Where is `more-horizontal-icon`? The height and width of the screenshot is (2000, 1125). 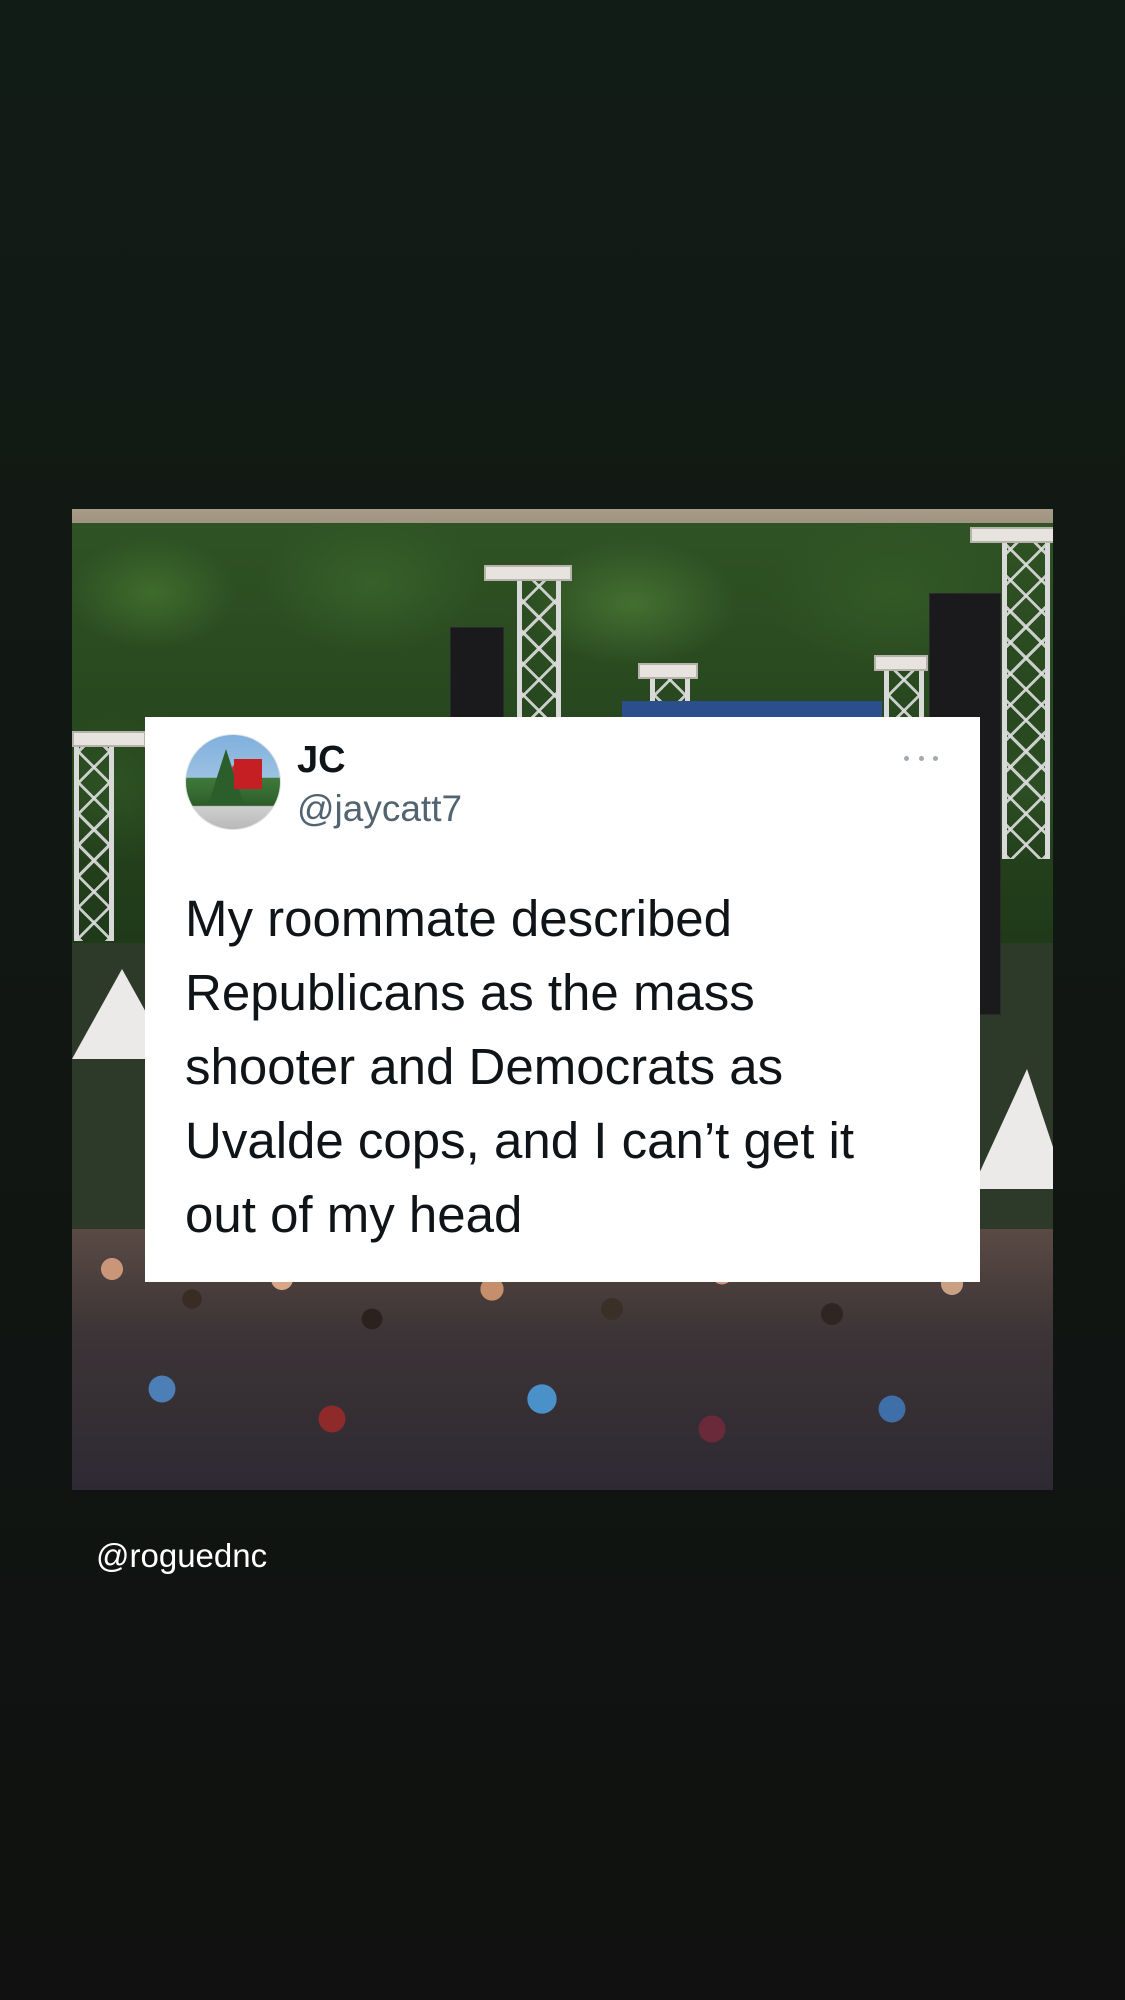
more-horizontal-icon is located at coordinates (921, 758).